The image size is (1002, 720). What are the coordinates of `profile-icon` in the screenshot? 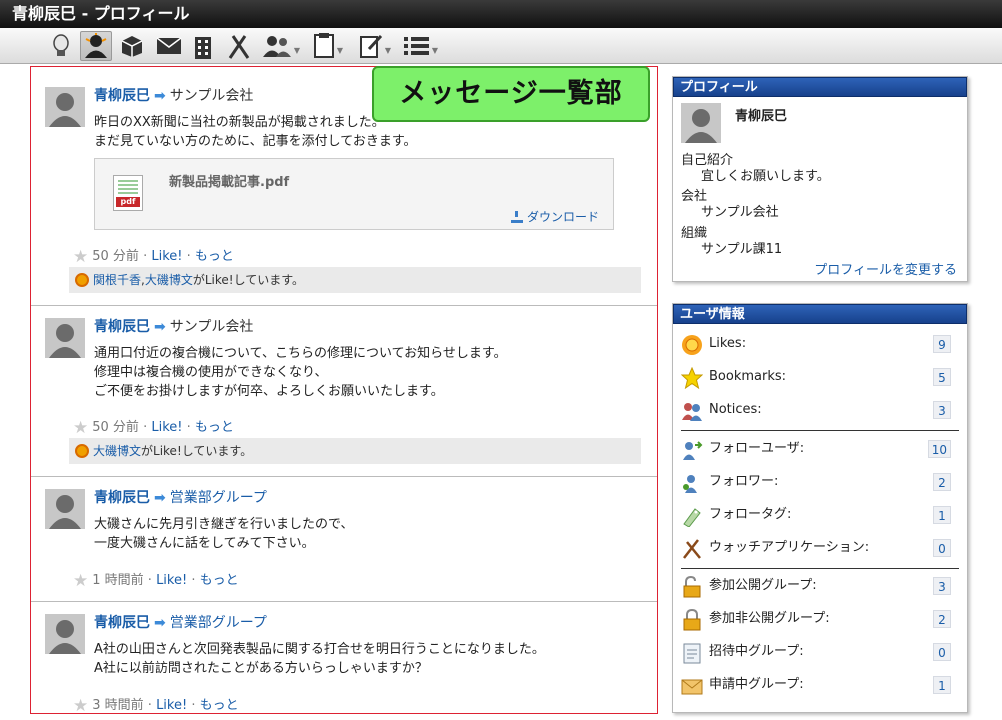 It's located at (96, 46).